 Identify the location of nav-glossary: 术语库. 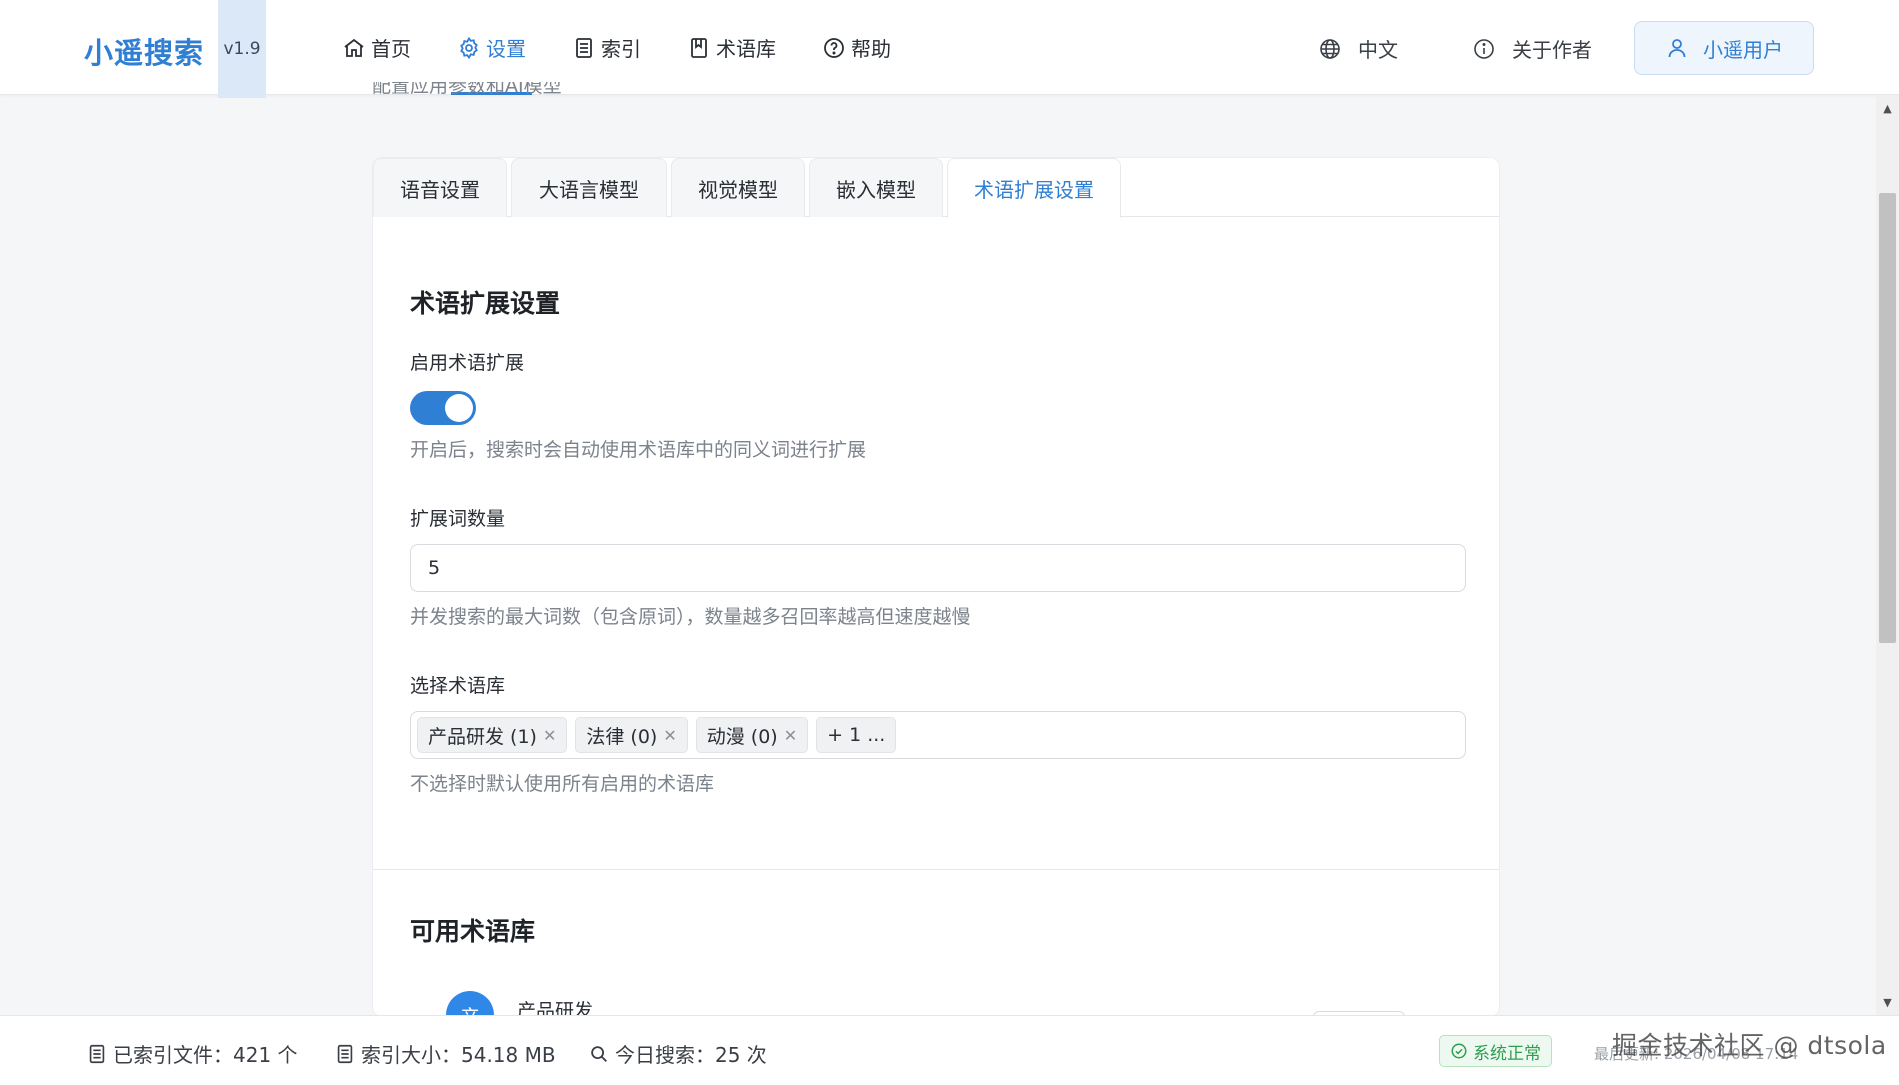
(731, 47).